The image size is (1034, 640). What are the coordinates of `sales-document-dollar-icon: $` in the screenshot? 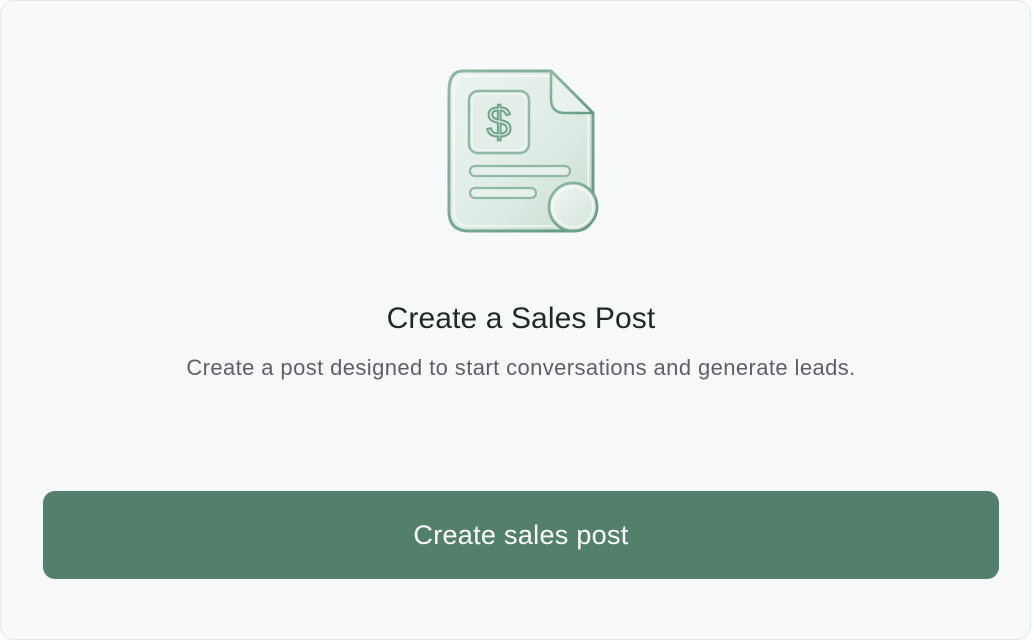 It's located at (523, 151).